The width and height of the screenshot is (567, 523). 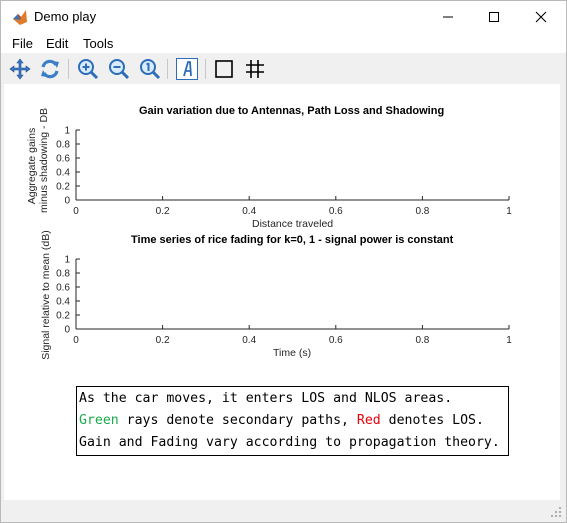 I want to click on chart1-axes: 0 0.2 0.4 0.6 0.8 1 0 0.2 0.4 0.6 0.8 1, so click(x=284, y=172).